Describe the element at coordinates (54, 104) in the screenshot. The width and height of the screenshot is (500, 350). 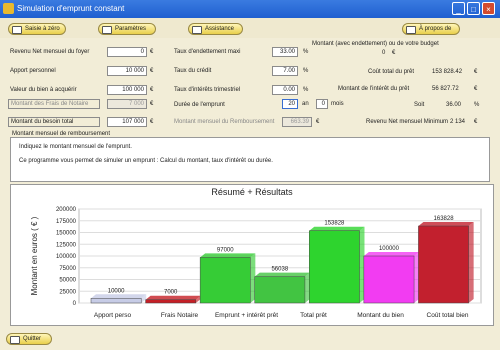
I see `notary-fees-label: Montant des Frais de Notaire` at that location.